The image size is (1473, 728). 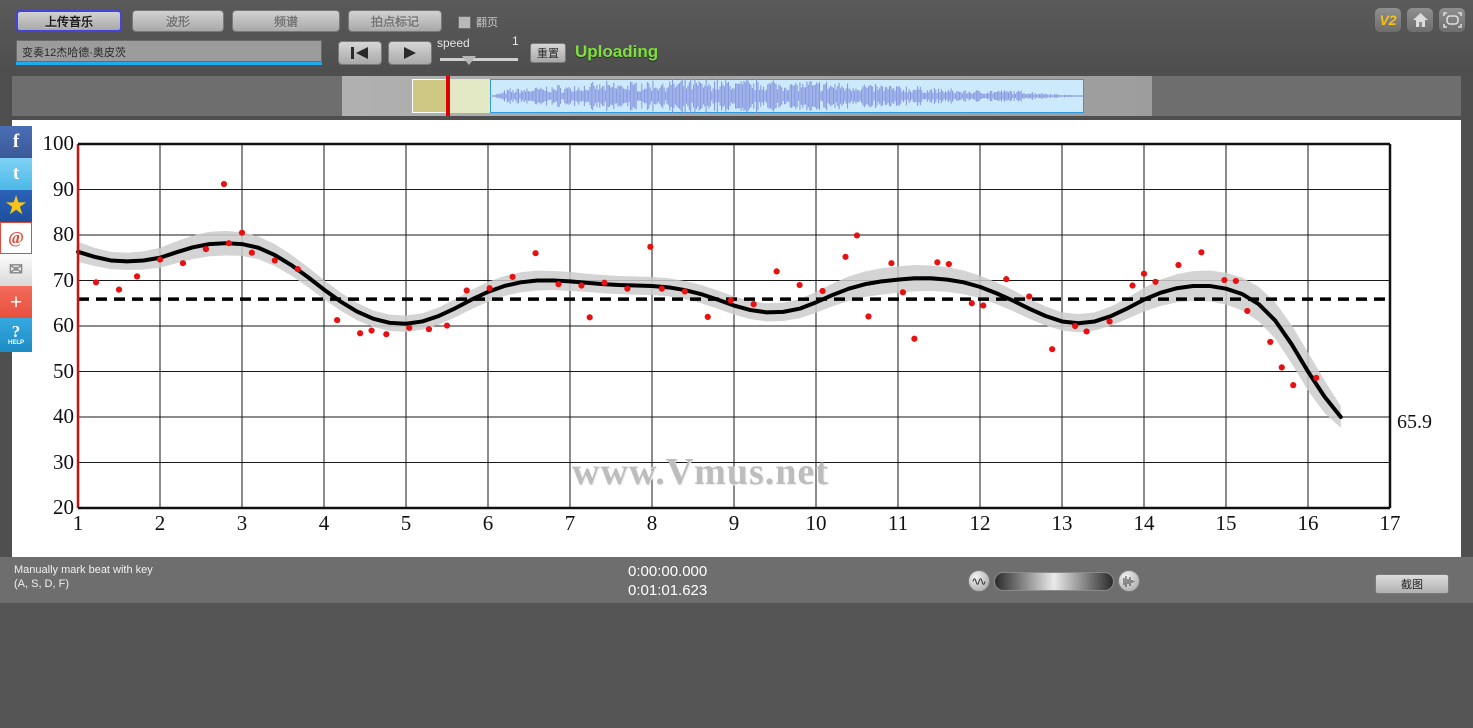 I want to click on mean-tempo-label: 65.9, so click(x=1414, y=422).